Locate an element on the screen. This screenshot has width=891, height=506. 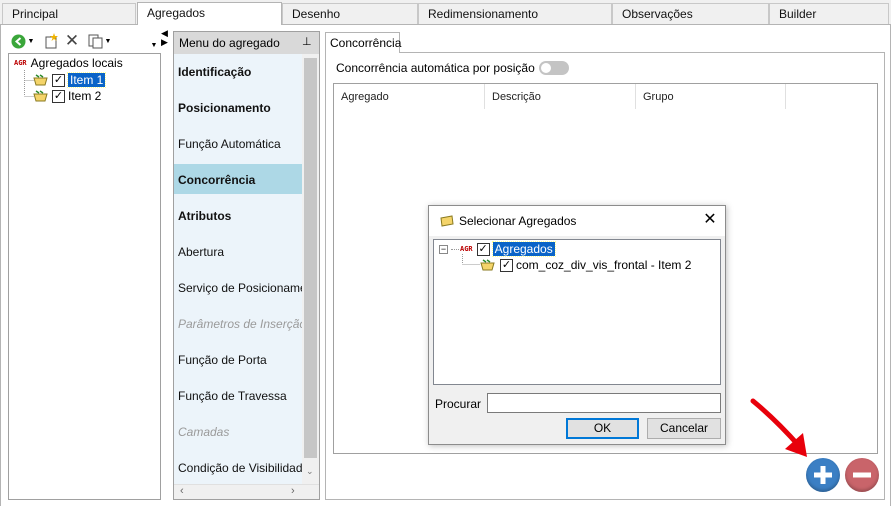
grid-header: Agregado Descrição Grupo is located at coordinates (560, 96).